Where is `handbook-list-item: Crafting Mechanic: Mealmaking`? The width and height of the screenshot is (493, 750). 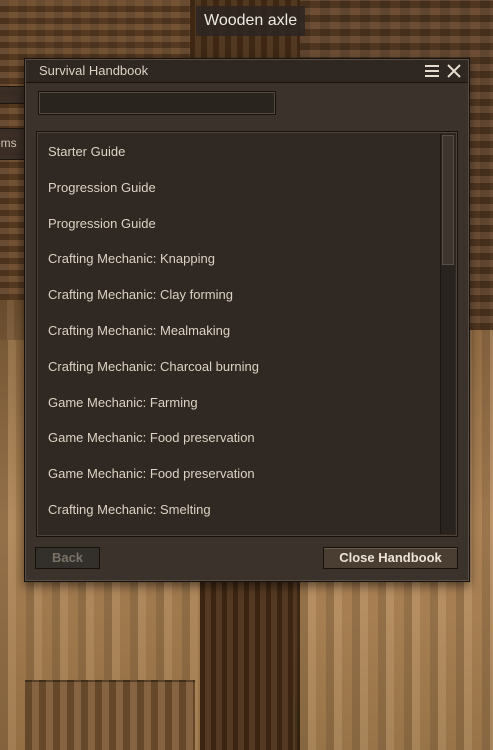
handbook-list-item: Crafting Mechanic: Mealmaking is located at coordinates (238, 331).